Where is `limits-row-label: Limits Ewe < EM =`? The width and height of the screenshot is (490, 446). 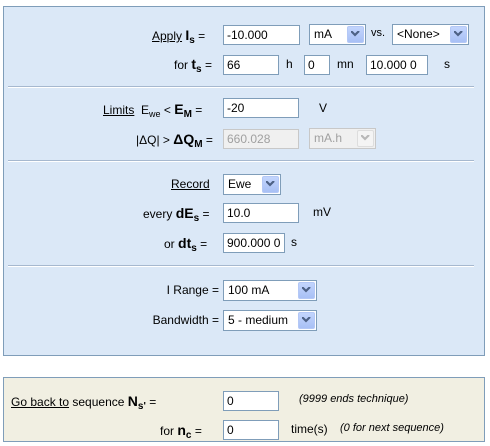
limits-row-label: Limits Ewe < EM = is located at coordinates (152, 110).